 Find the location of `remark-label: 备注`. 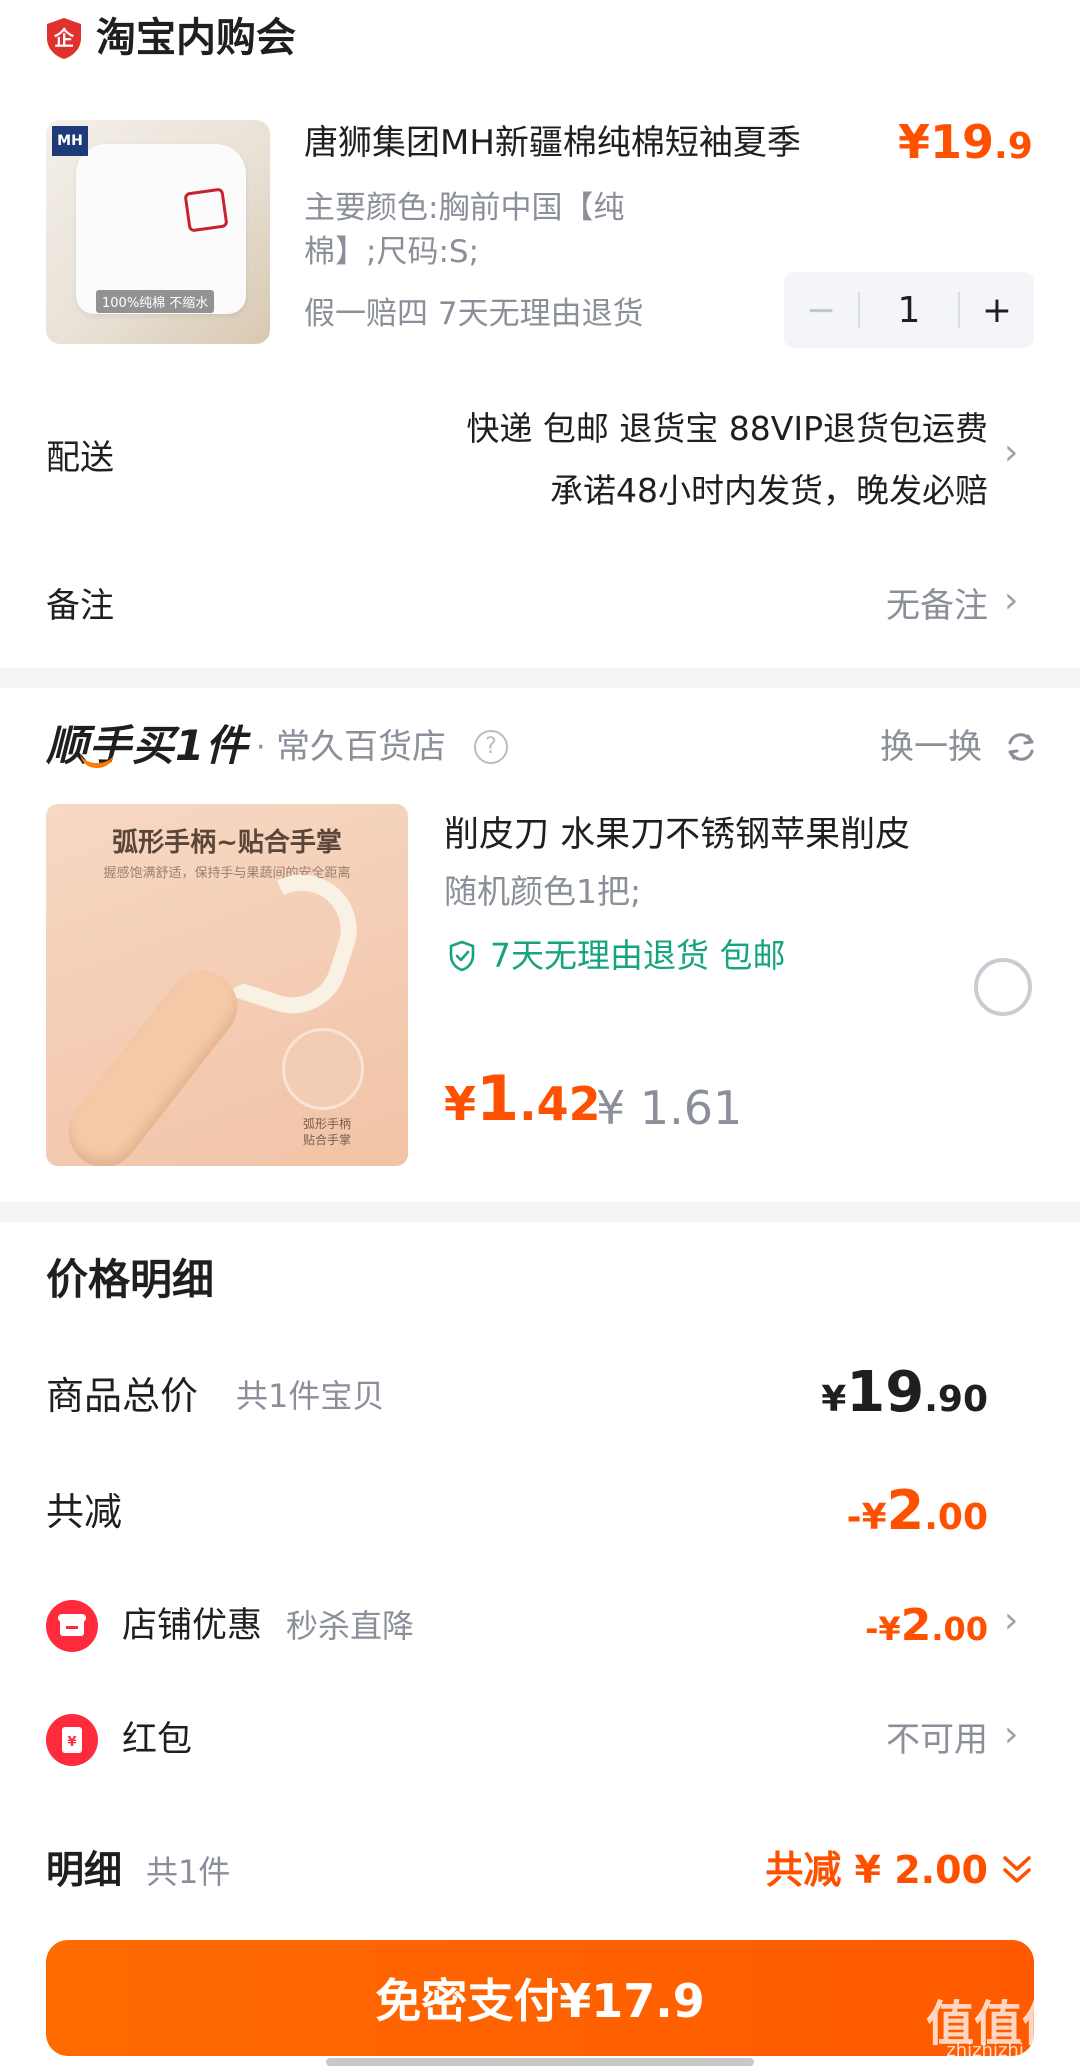

remark-label: 备注 is located at coordinates (80, 606).